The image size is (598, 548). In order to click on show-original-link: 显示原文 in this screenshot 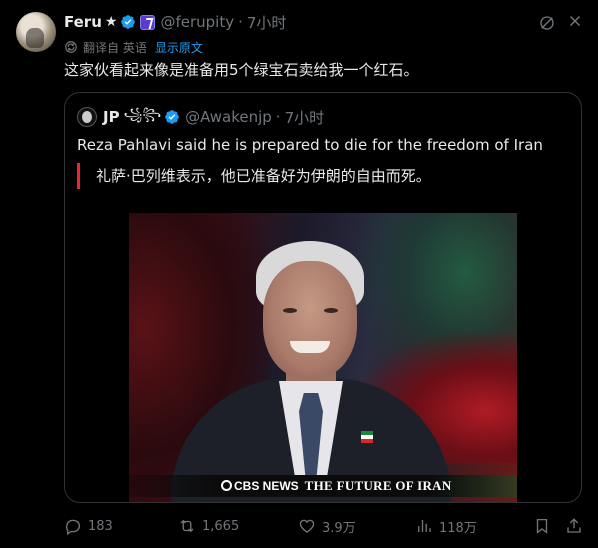, I will do `click(179, 47)`.